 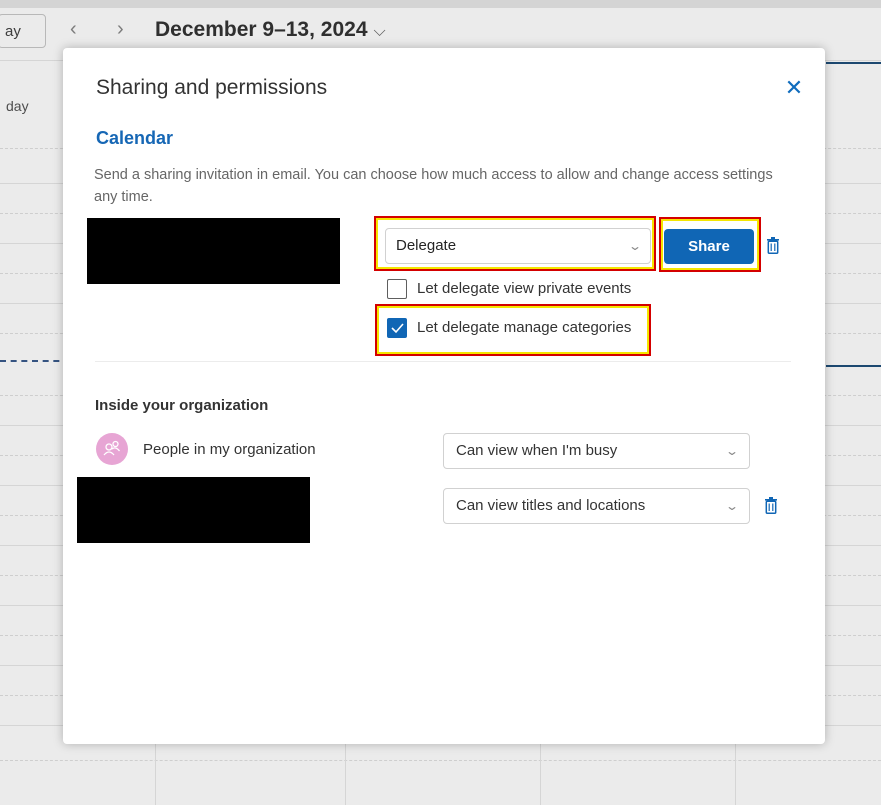 I want to click on permission-select: Delegate ⌄, so click(x=518, y=246).